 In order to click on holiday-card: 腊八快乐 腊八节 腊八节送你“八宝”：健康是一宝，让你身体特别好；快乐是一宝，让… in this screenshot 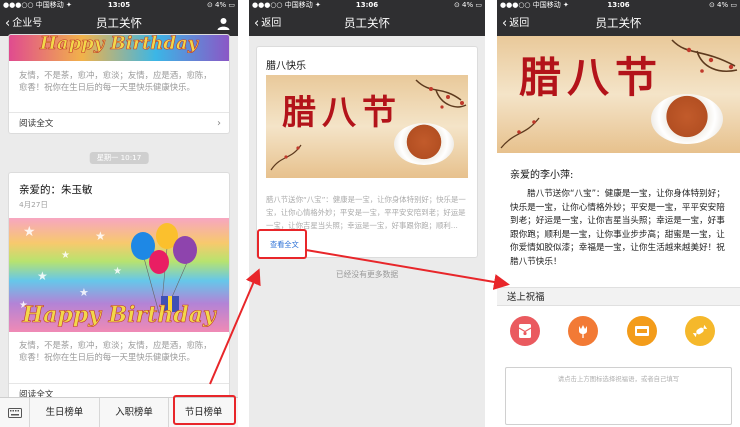, I will do `click(367, 152)`.